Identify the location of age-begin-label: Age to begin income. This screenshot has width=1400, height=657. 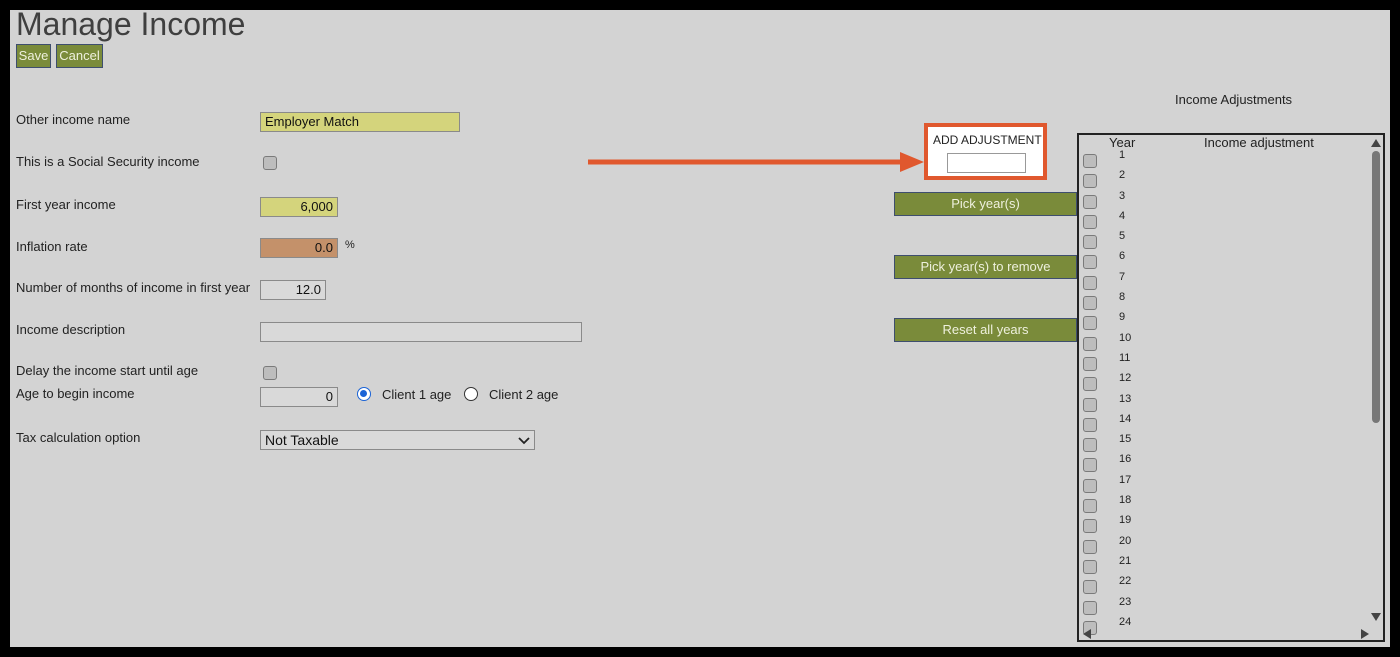
(75, 393).